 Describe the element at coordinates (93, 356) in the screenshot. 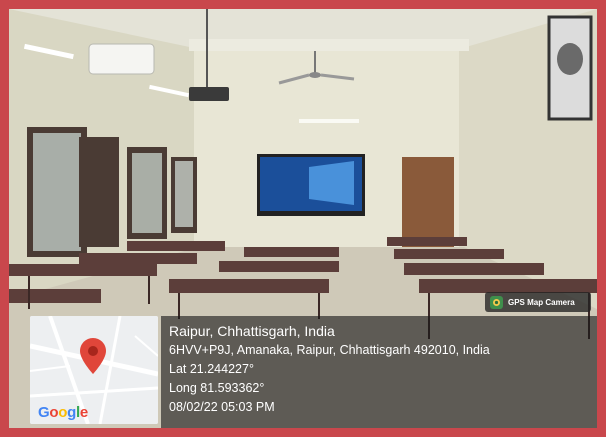

I see `map-pin-icon` at that location.